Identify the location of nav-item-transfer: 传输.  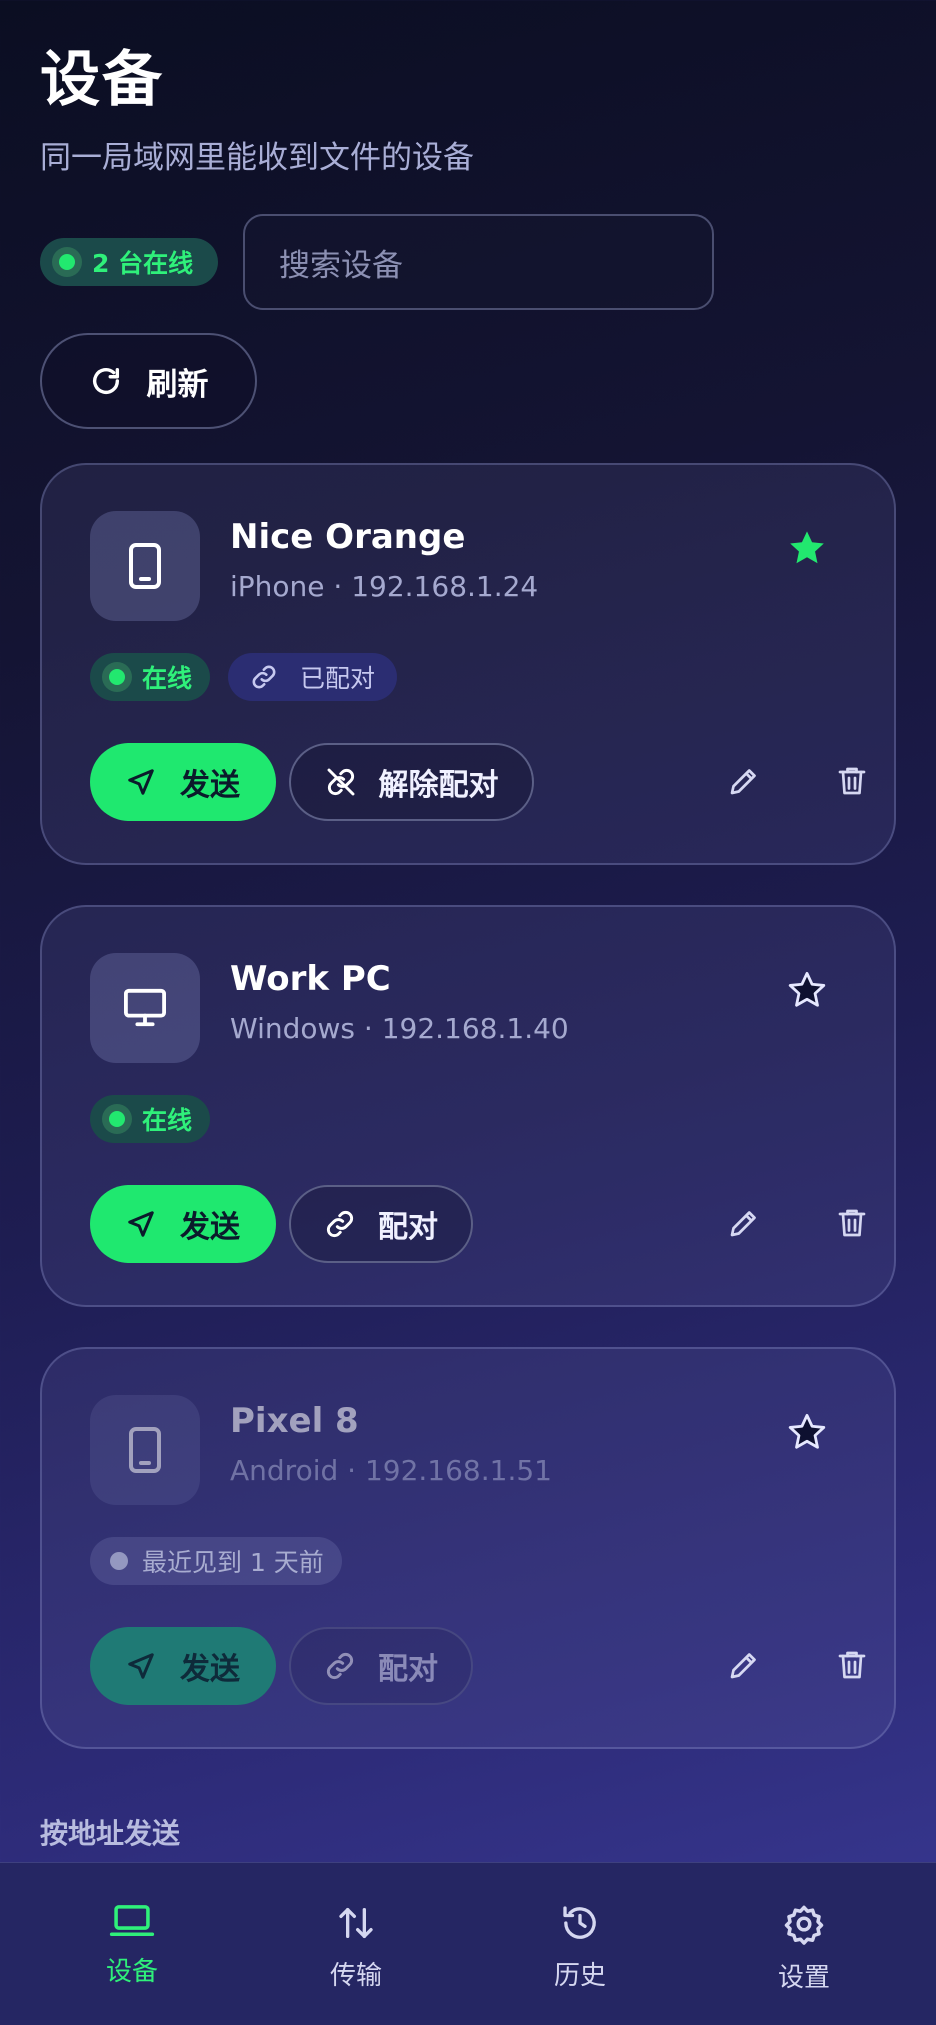
(356, 1944).